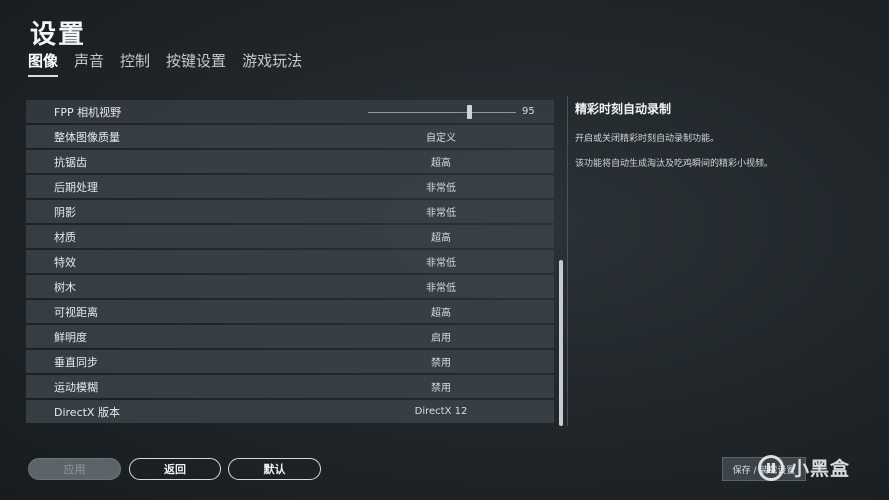 The image size is (889, 500). I want to click on info-title: 精彩时刻自动录制, so click(623, 109).